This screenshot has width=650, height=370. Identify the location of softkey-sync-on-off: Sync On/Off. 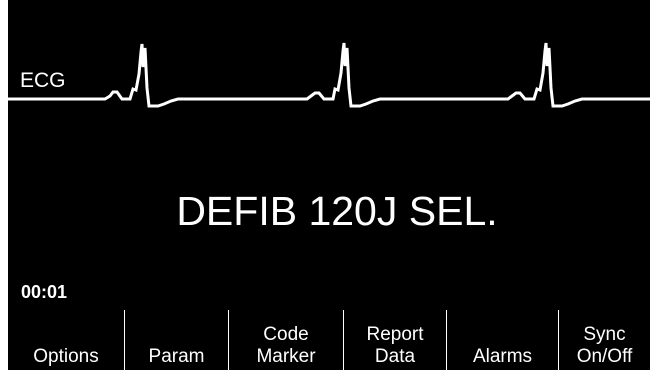
(604, 340).